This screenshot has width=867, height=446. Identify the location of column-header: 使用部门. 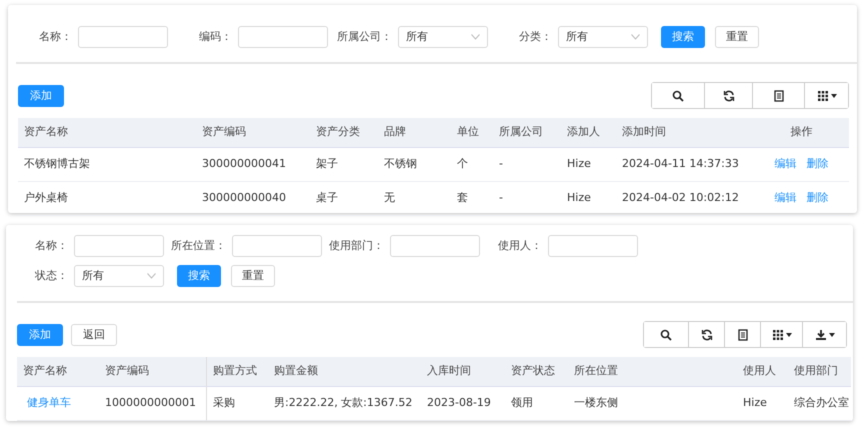
(819, 372).